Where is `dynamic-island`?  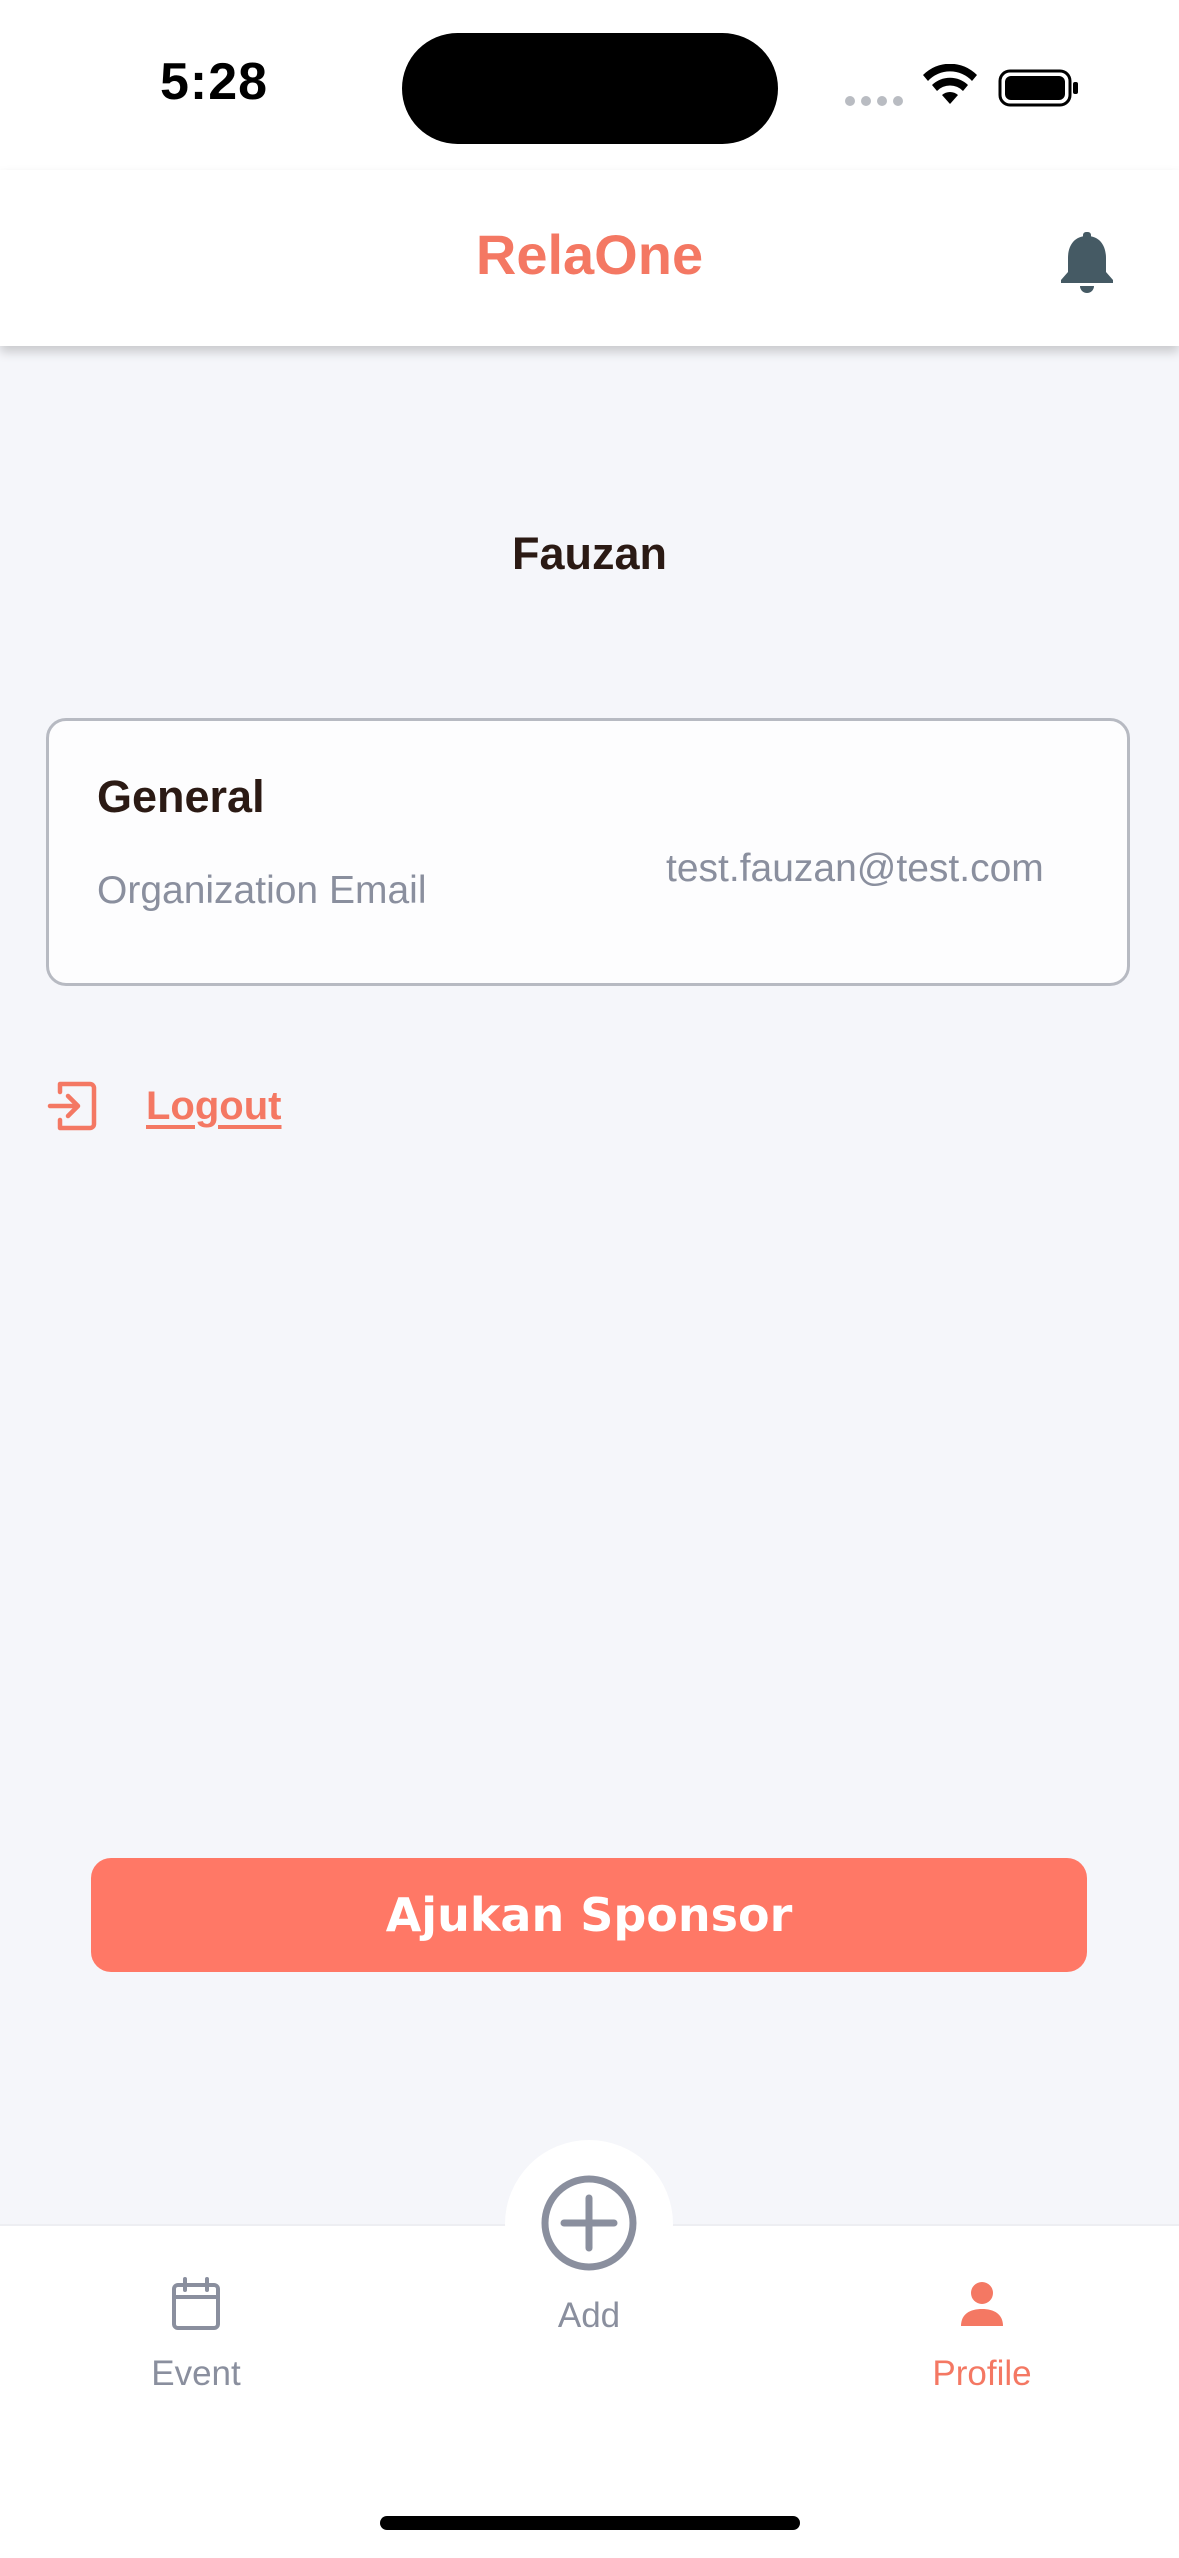
dynamic-island is located at coordinates (590, 88).